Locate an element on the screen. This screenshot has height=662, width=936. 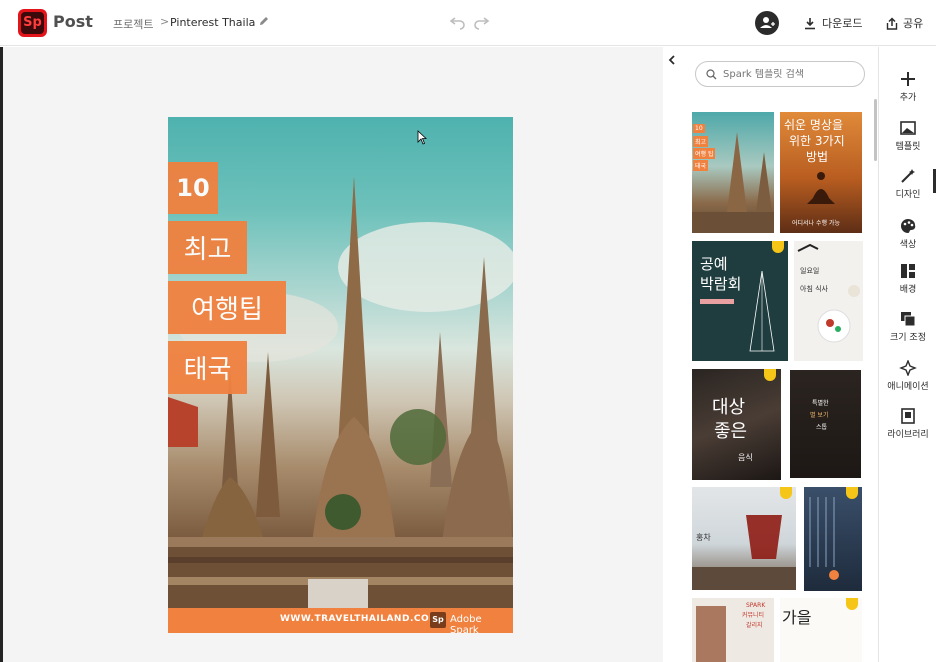
template-text: 별 보기 is located at coordinates (819, 415).